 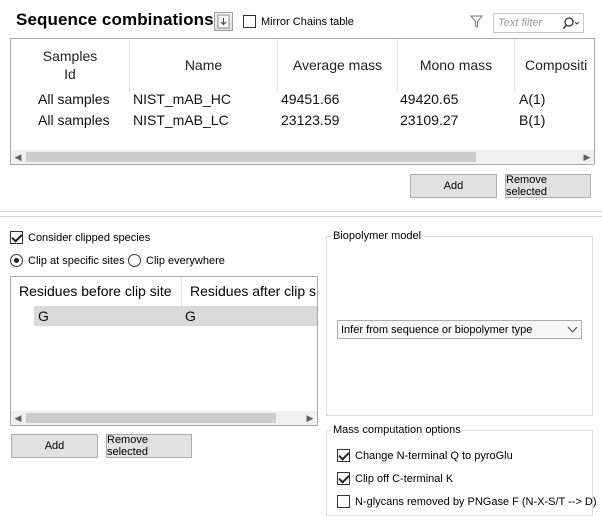 What do you see at coordinates (204, 65) in the screenshot?
I see `column-header-name: Name` at bounding box center [204, 65].